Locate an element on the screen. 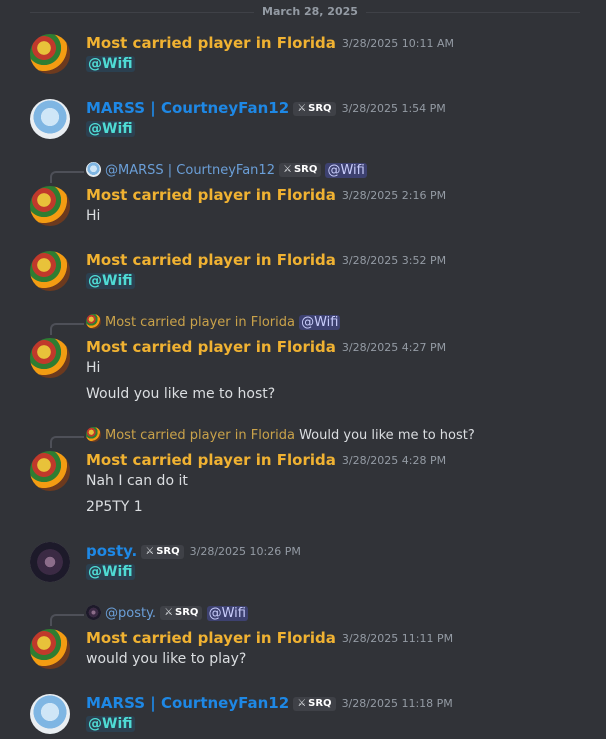 The image size is (606, 739). reply-text: Would you like me to host? is located at coordinates (387, 435).